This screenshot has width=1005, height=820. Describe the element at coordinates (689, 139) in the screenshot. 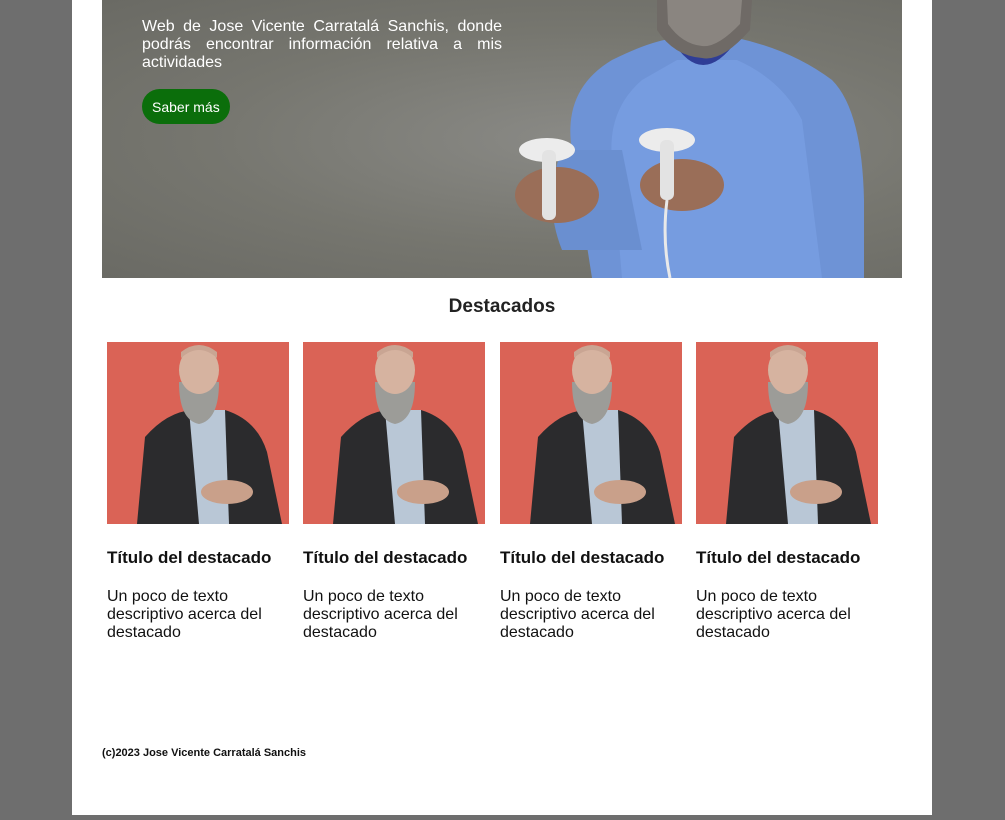

I see `hero-portrait-image` at that location.